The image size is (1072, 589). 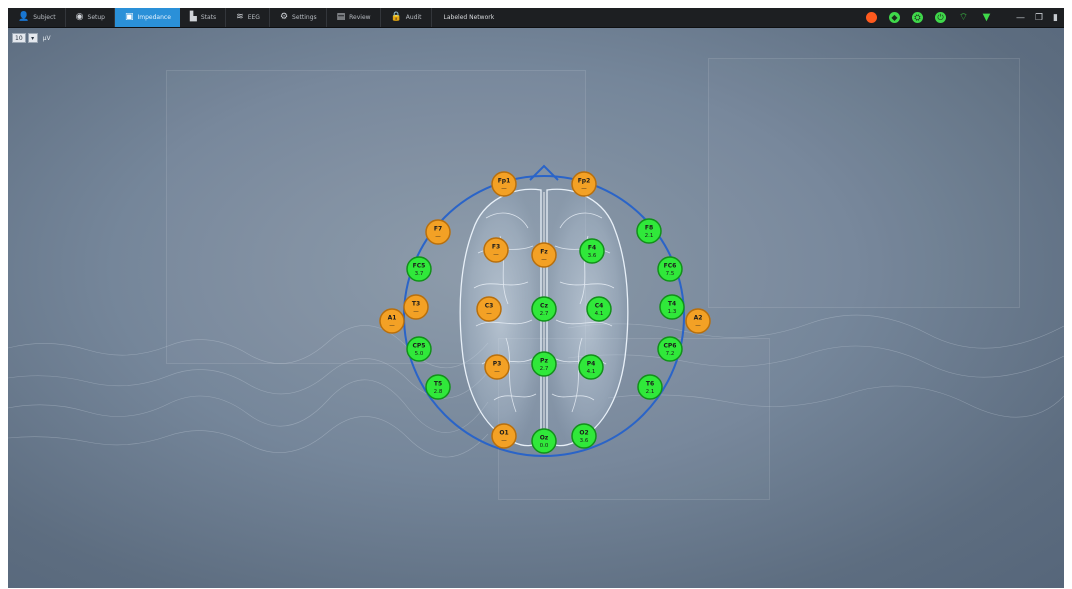 What do you see at coordinates (592, 248) in the screenshot?
I see `electrode-label: F4` at bounding box center [592, 248].